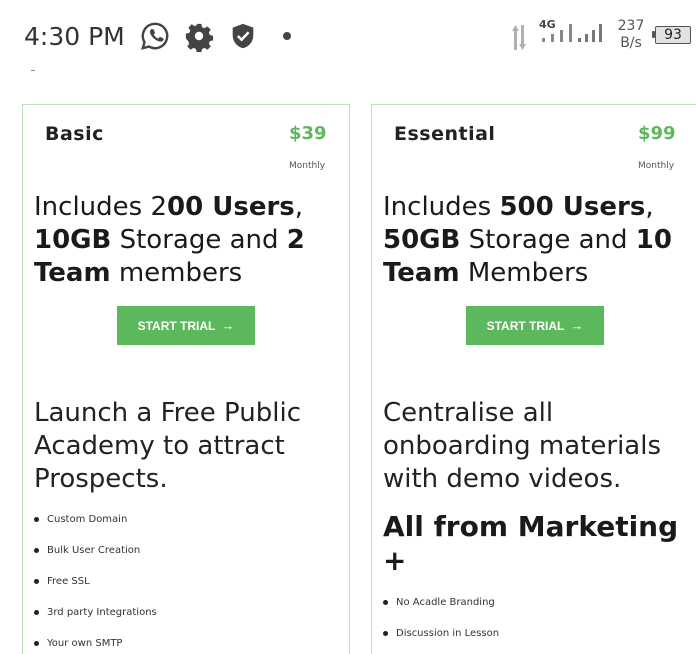 This screenshot has width=696, height=654. Describe the element at coordinates (441, 641) in the screenshot. I see `list-item: Discussion in Lesson` at that location.